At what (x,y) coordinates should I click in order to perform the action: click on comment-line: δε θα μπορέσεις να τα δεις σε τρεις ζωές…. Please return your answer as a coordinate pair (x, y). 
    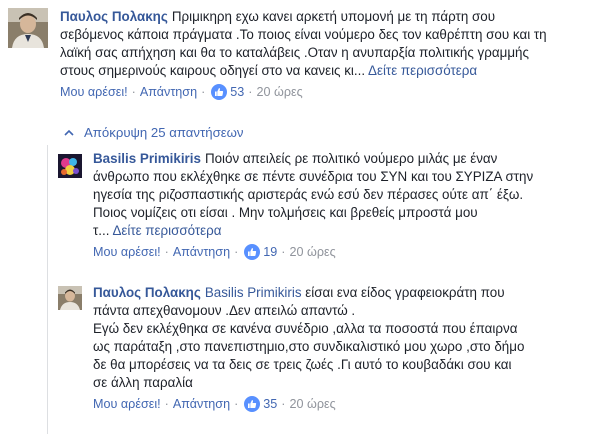
    Looking at the image, I should click on (302, 364).